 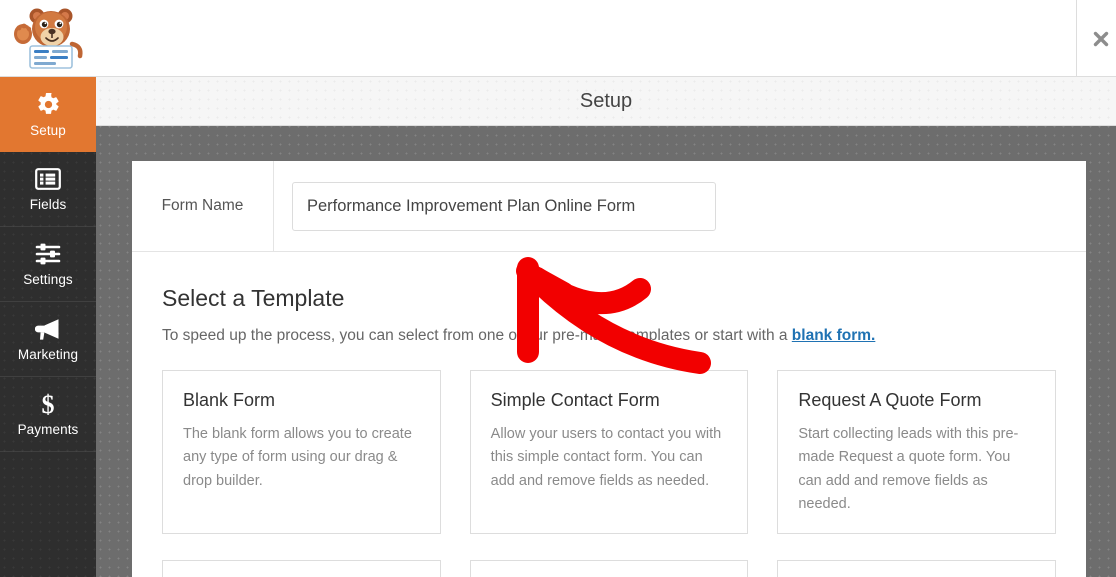 I want to click on setup-panel-header: Setup, so click(x=606, y=101).